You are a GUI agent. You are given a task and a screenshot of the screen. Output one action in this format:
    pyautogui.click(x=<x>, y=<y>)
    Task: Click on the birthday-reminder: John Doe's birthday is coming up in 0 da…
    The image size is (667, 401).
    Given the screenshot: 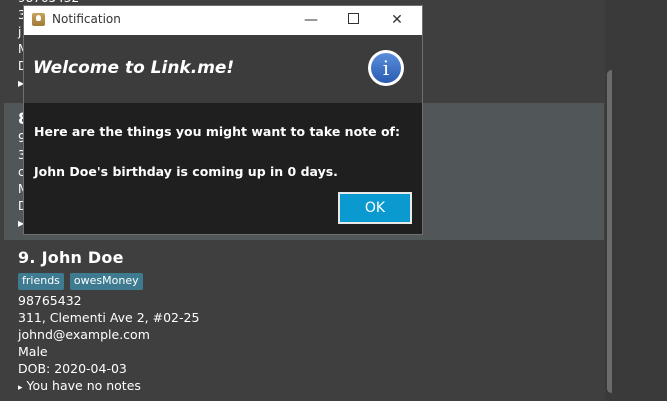 What is the action you would take?
    pyautogui.click(x=186, y=171)
    